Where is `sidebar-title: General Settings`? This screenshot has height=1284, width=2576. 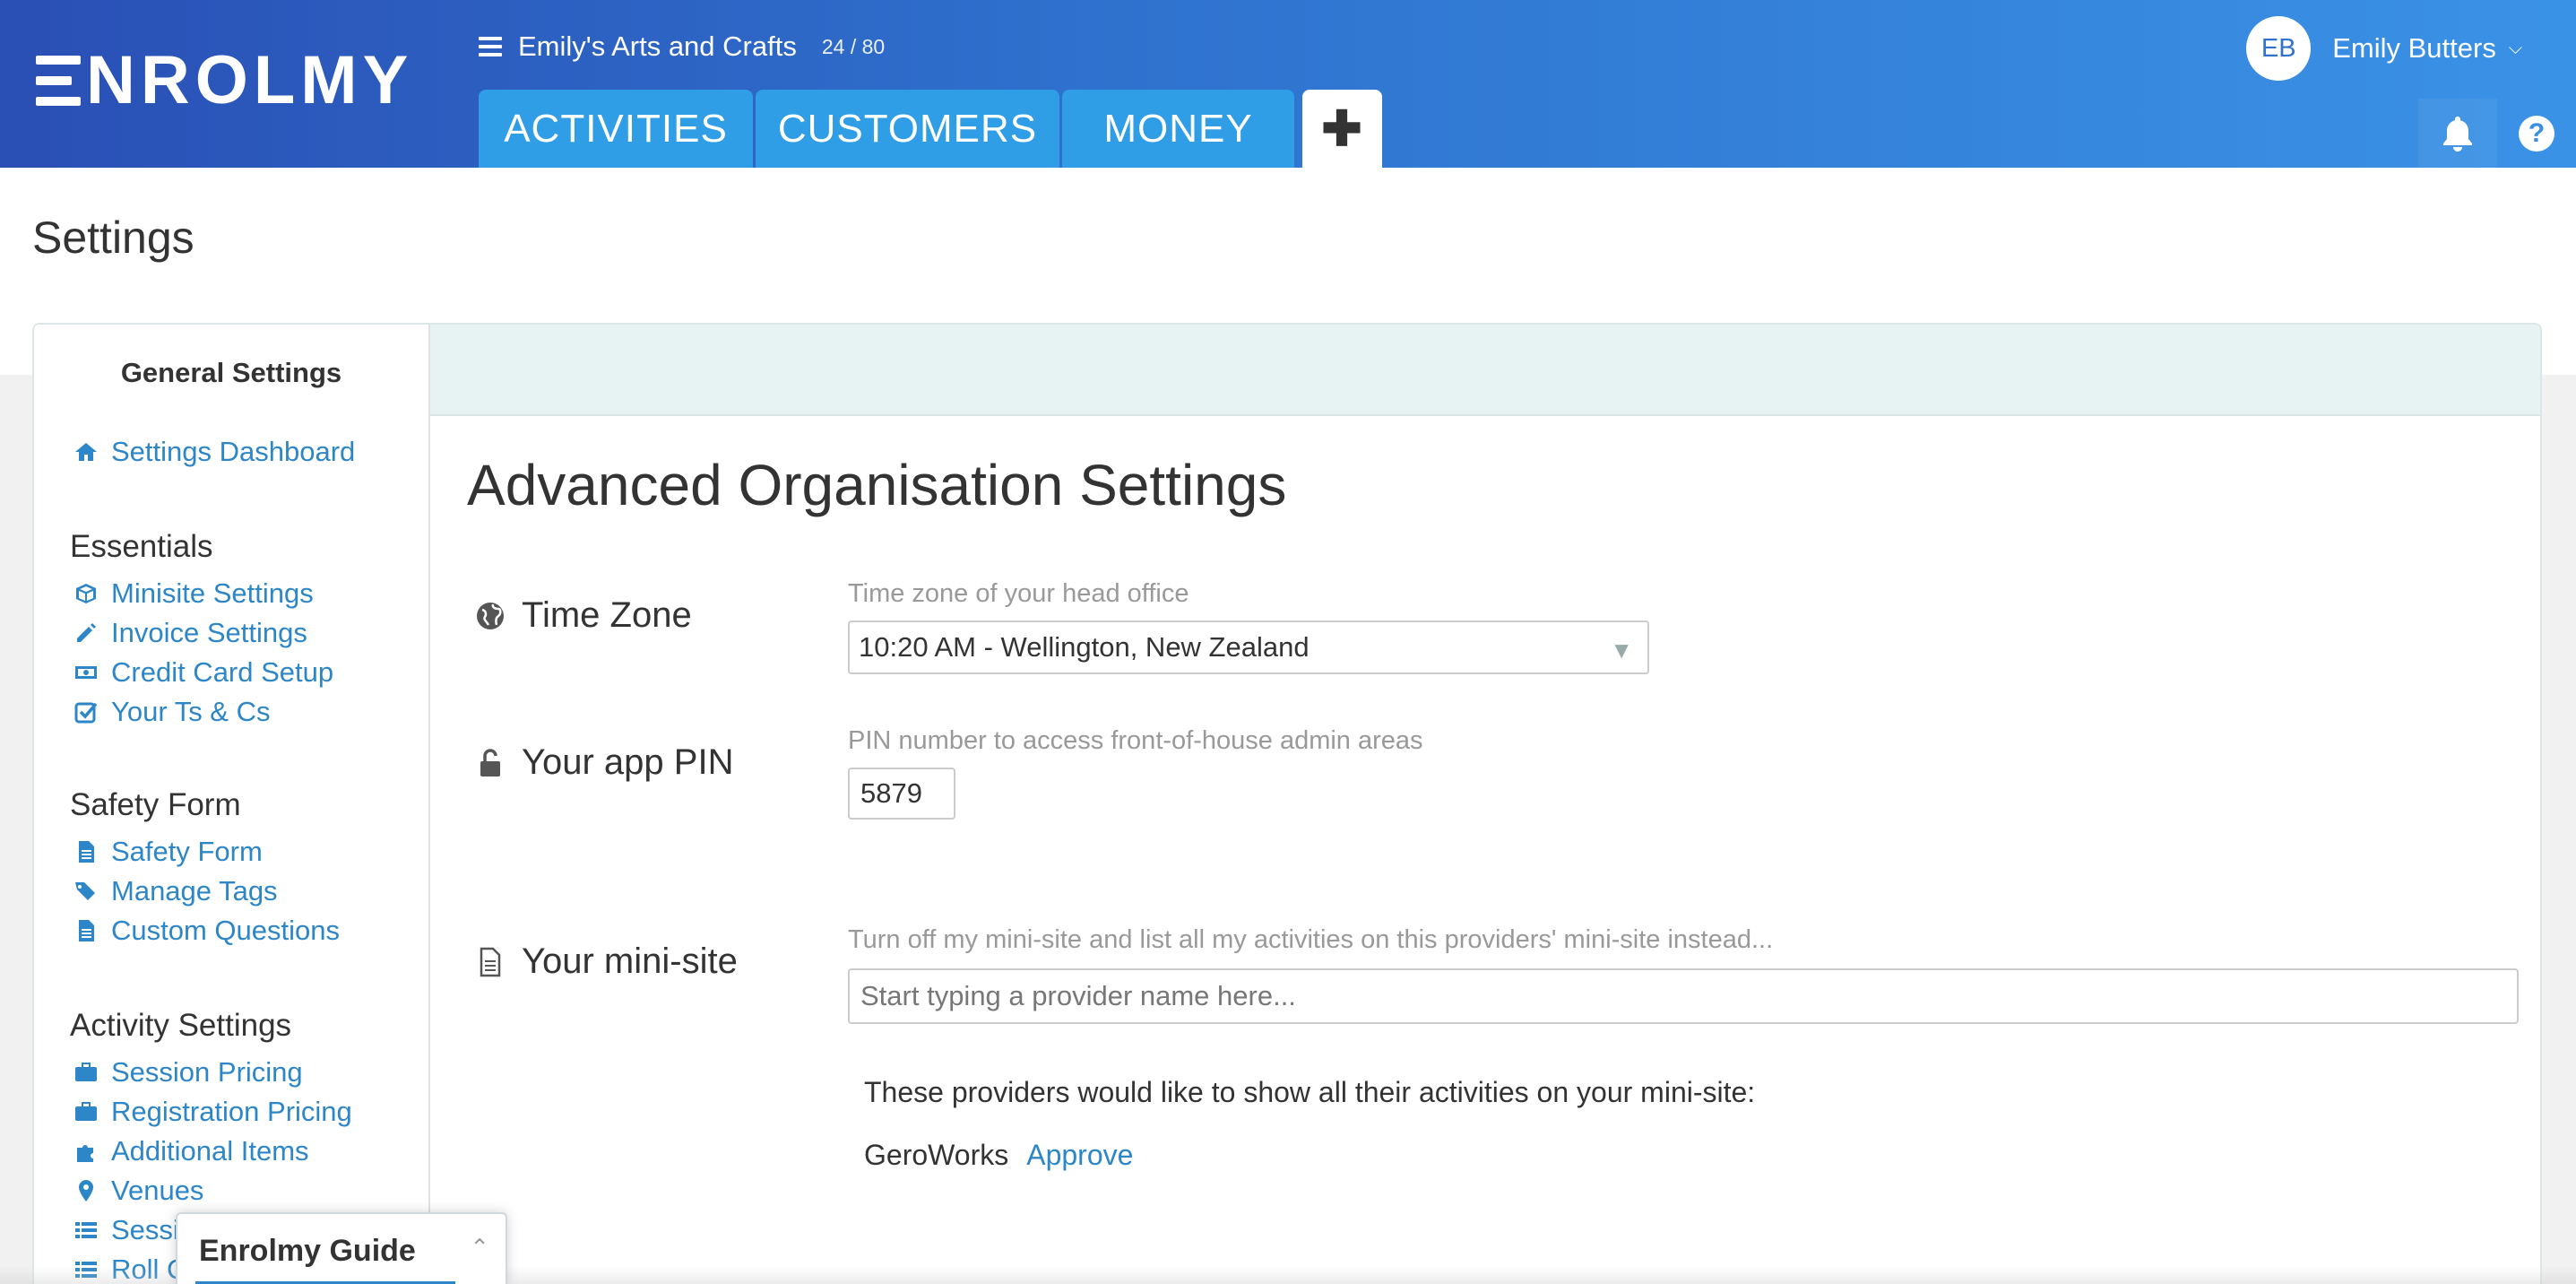 sidebar-title: General Settings is located at coordinates (231, 372).